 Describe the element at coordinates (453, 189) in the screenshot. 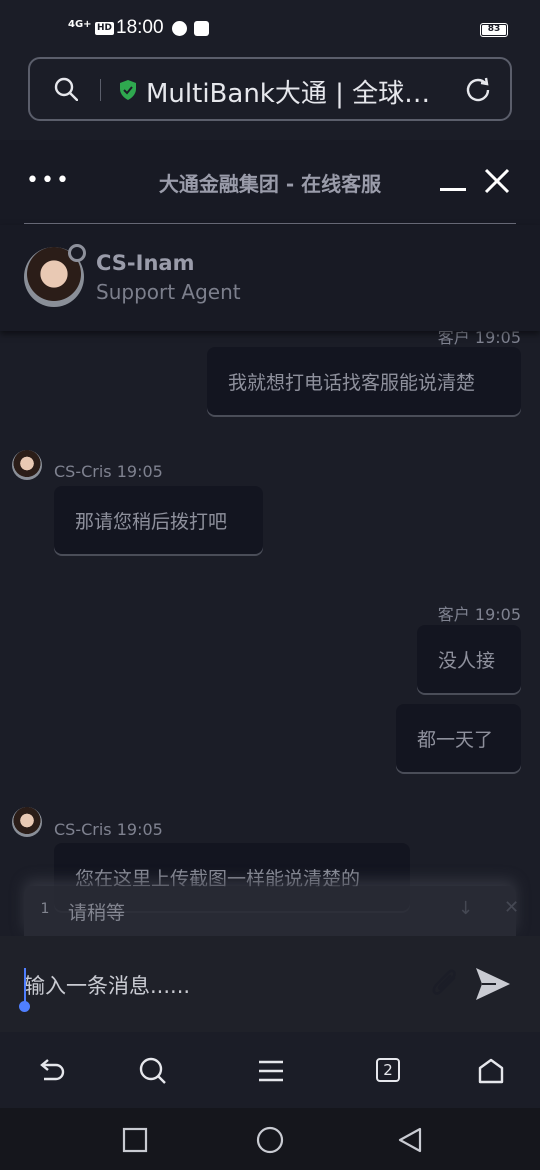

I see `minimize-icon` at that location.